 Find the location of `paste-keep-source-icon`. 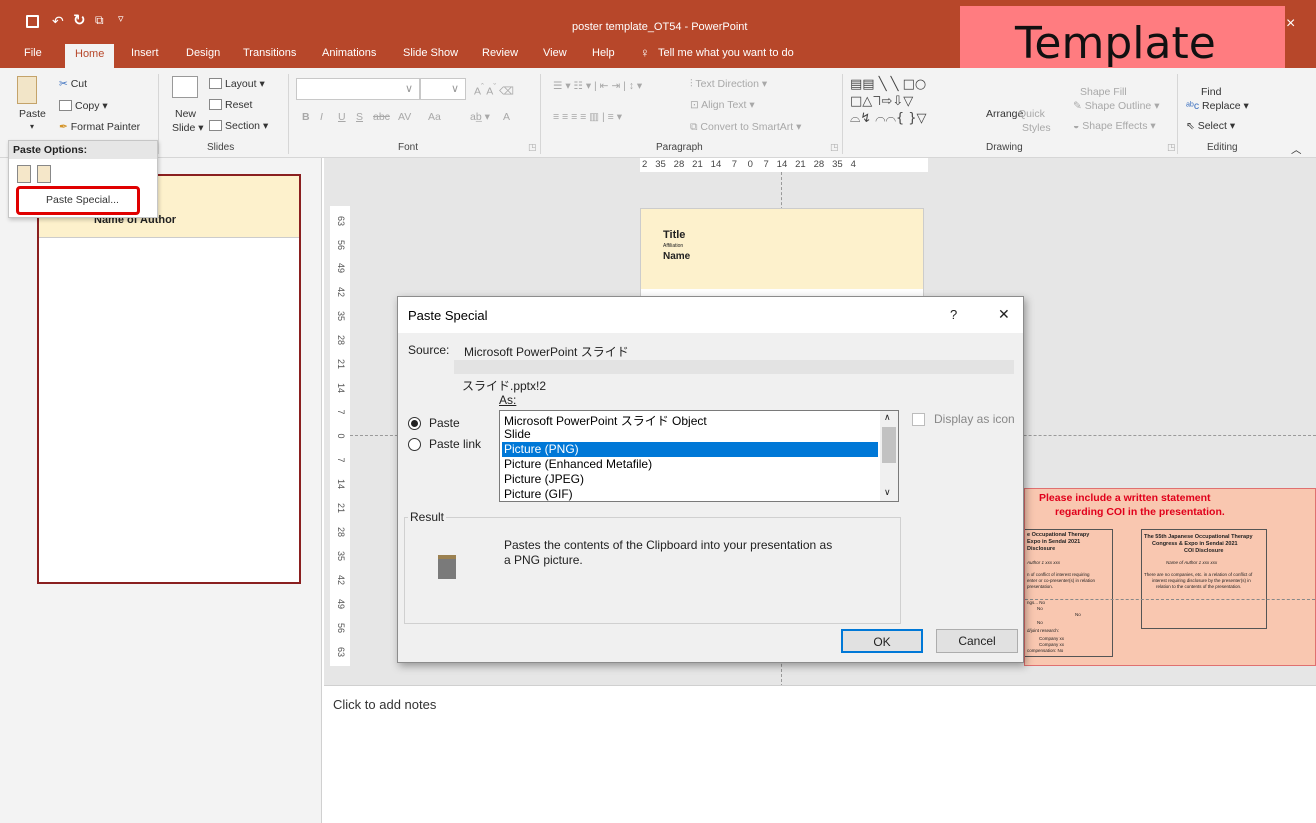

paste-keep-source-icon is located at coordinates (24, 174).